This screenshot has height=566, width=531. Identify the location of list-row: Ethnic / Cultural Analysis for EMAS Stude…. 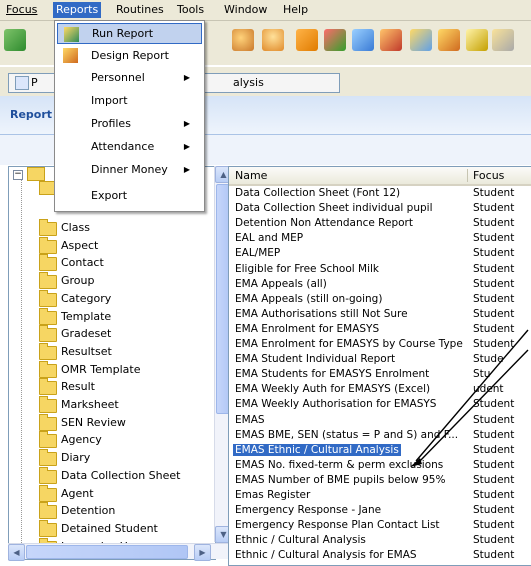
(380, 555).